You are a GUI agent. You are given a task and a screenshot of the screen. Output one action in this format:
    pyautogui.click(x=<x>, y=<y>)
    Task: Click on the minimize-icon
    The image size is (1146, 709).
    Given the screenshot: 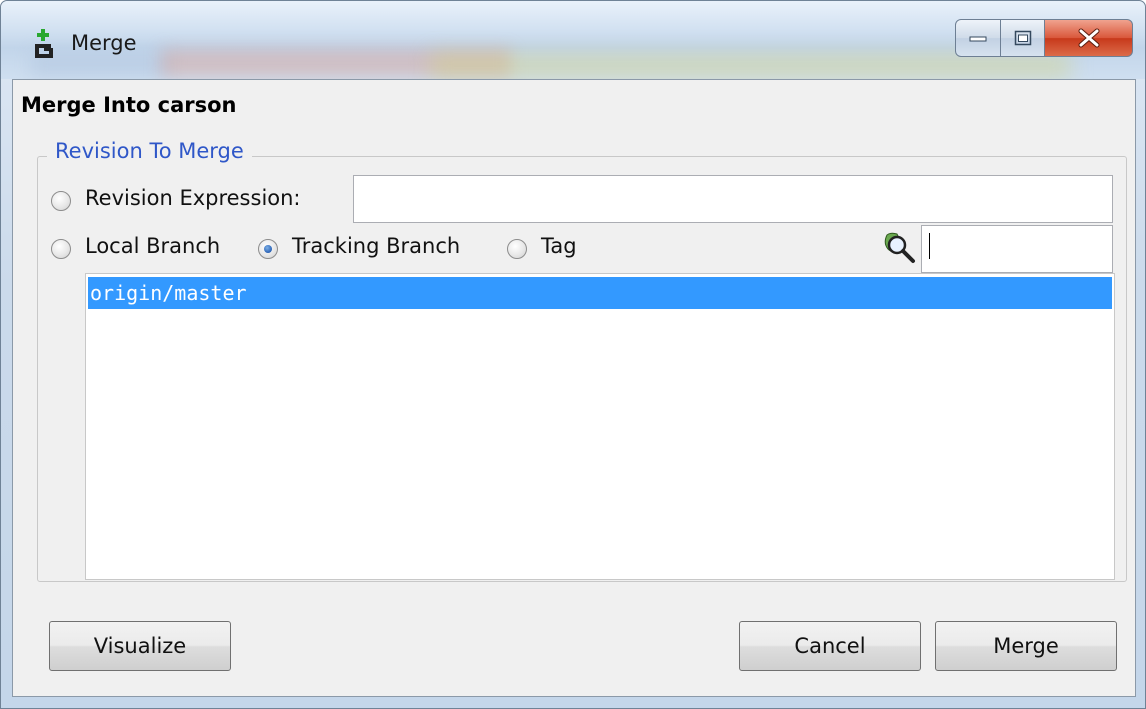 What is the action you would take?
    pyautogui.click(x=978, y=39)
    